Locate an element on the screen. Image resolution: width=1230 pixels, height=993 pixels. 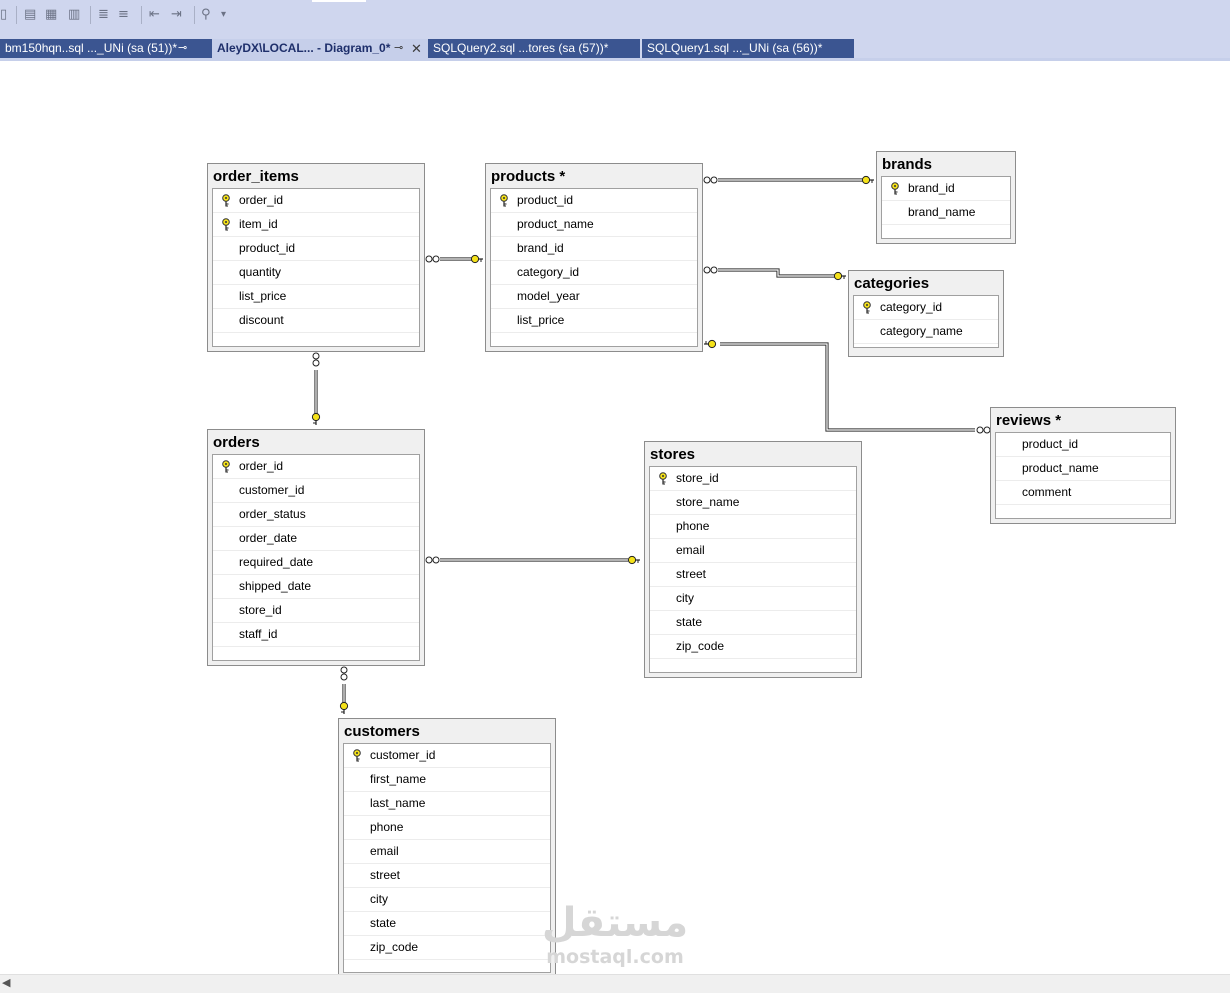
rel-orders-customers is located at coordinates (344, 690).